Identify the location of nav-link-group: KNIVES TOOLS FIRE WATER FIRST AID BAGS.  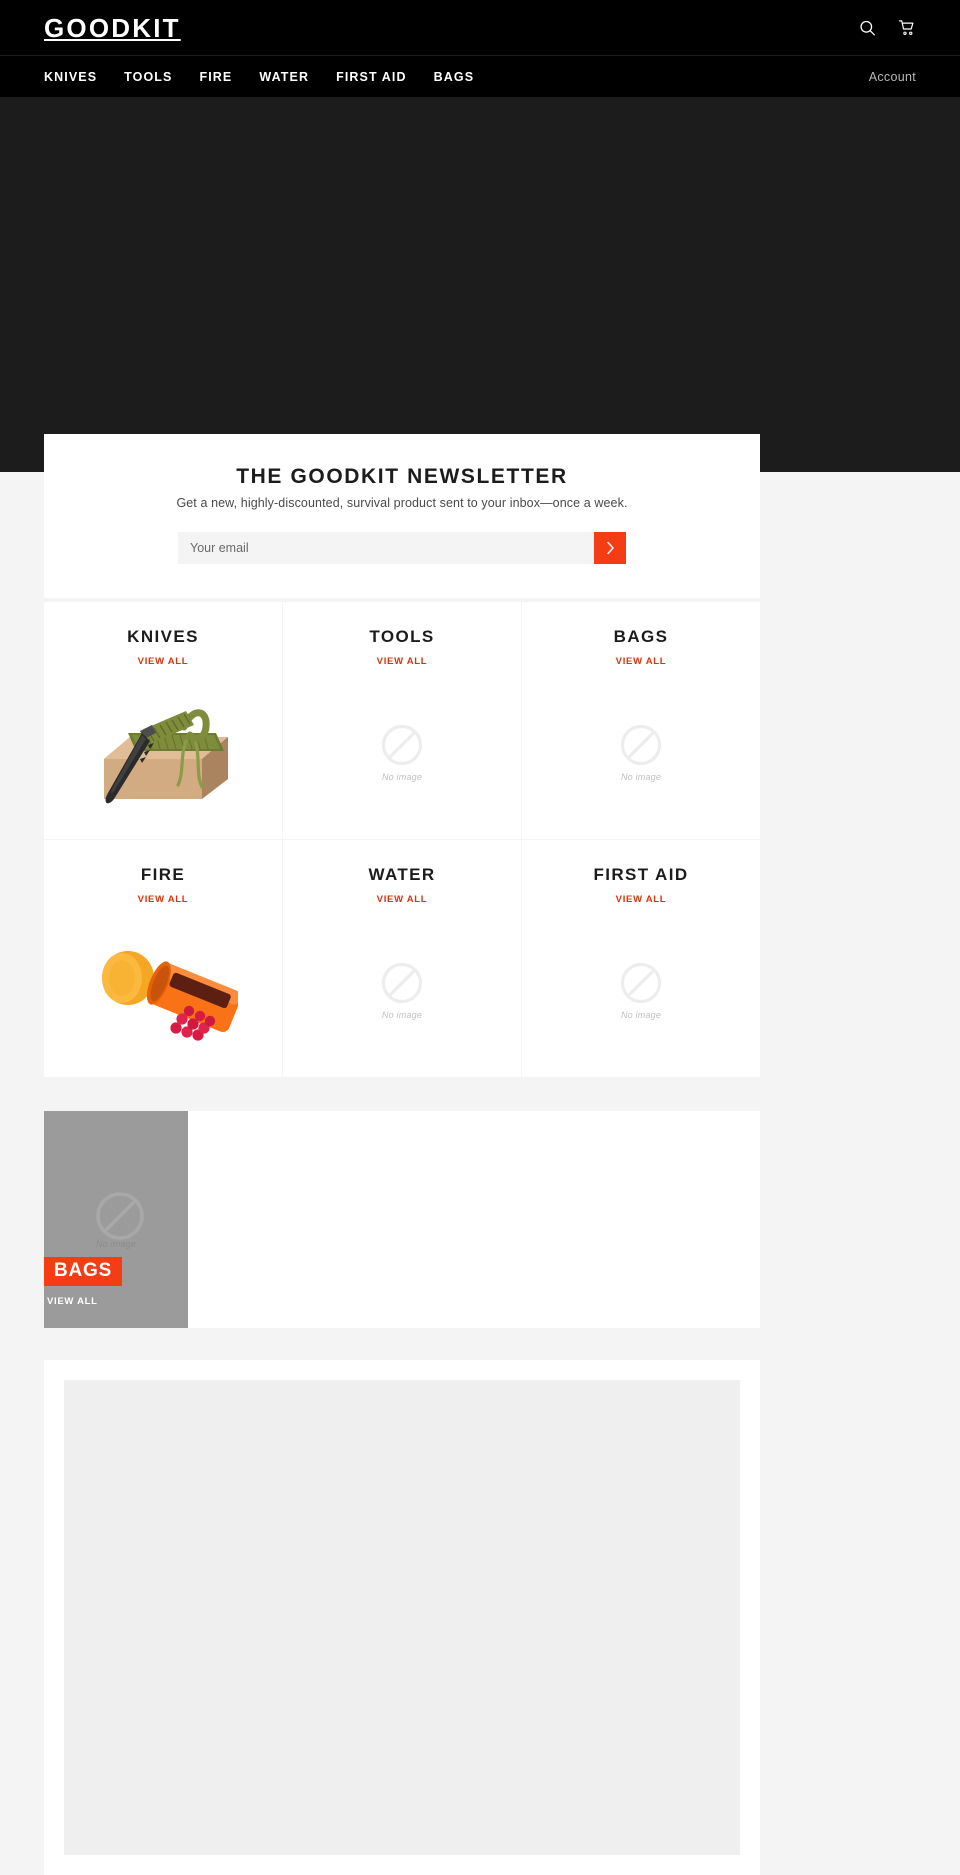
(259, 77).